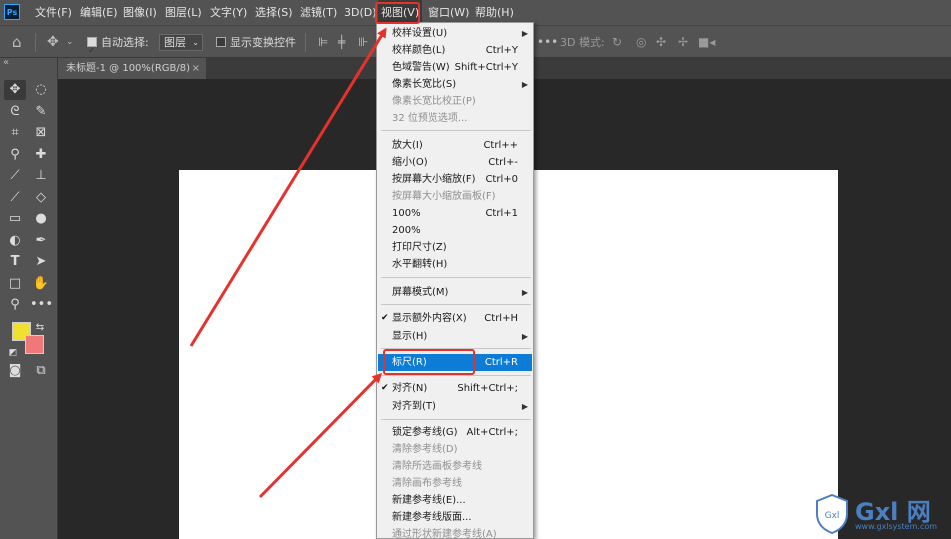  Describe the element at coordinates (661, 42) in the screenshot. I see `3d-pan-icon: ✣` at that location.